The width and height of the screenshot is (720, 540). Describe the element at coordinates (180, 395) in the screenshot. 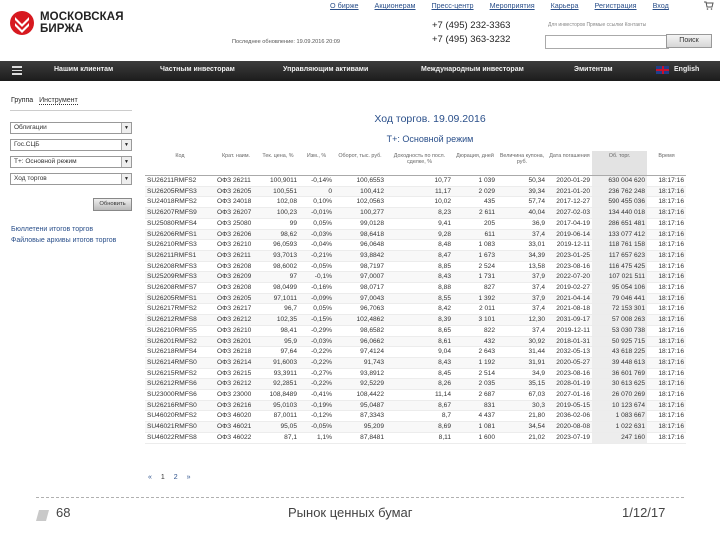

I see `table-cell: SU23000RMFS6` at that location.